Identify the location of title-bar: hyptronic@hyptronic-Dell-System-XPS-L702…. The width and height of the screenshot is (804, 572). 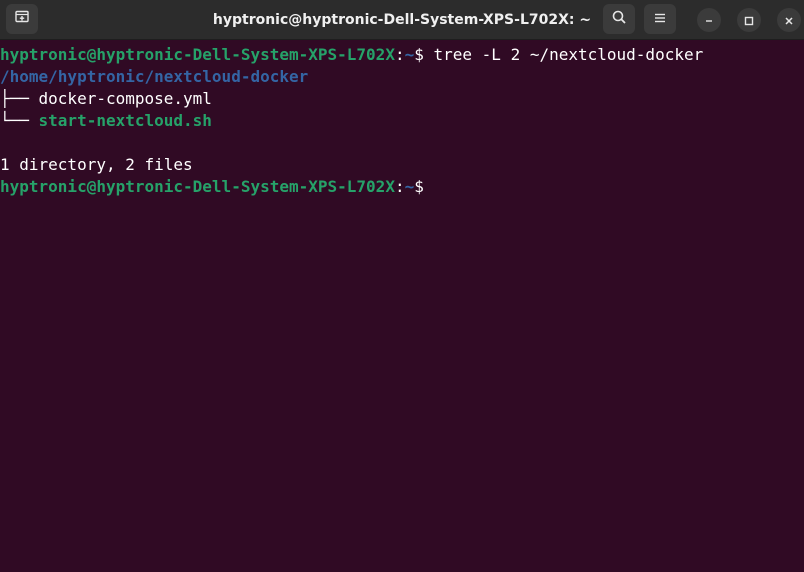
(402, 20).